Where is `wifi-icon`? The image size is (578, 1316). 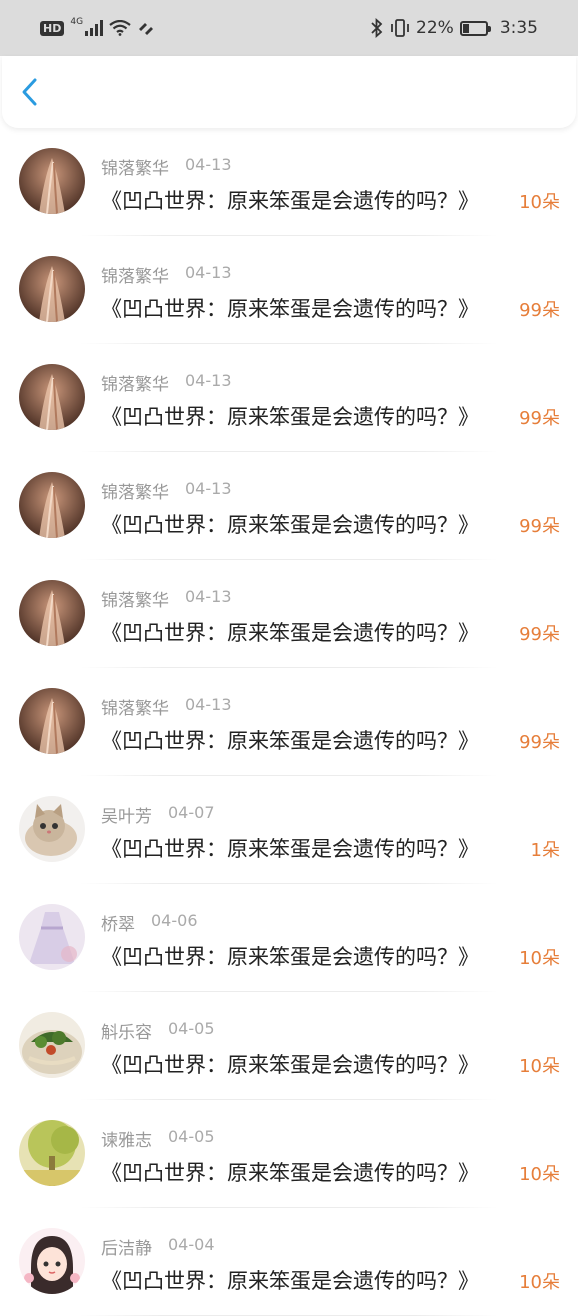
wifi-icon is located at coordinates (120, 28).